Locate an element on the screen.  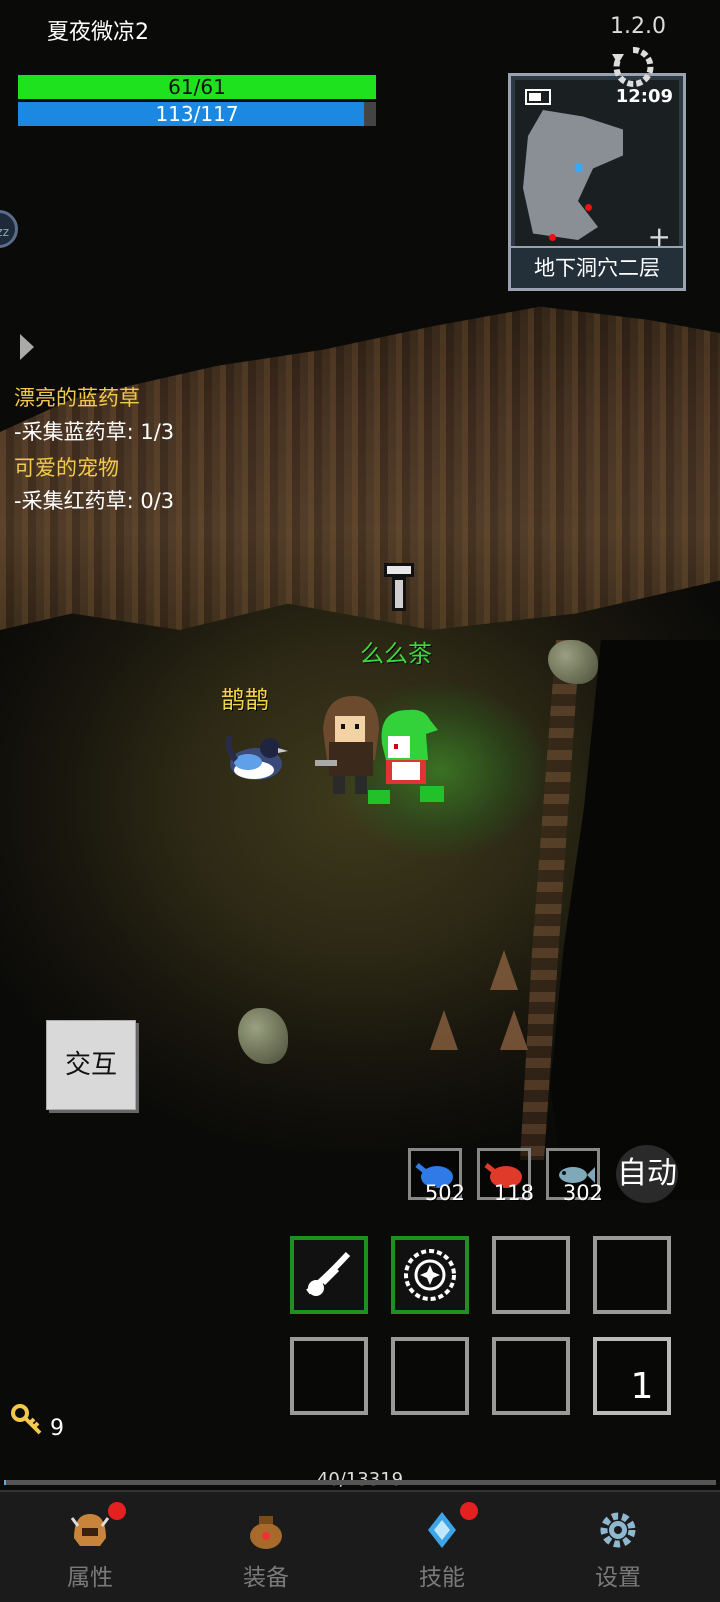
quest-title: 可爱的宠物 is located at coordinates (66, 467).